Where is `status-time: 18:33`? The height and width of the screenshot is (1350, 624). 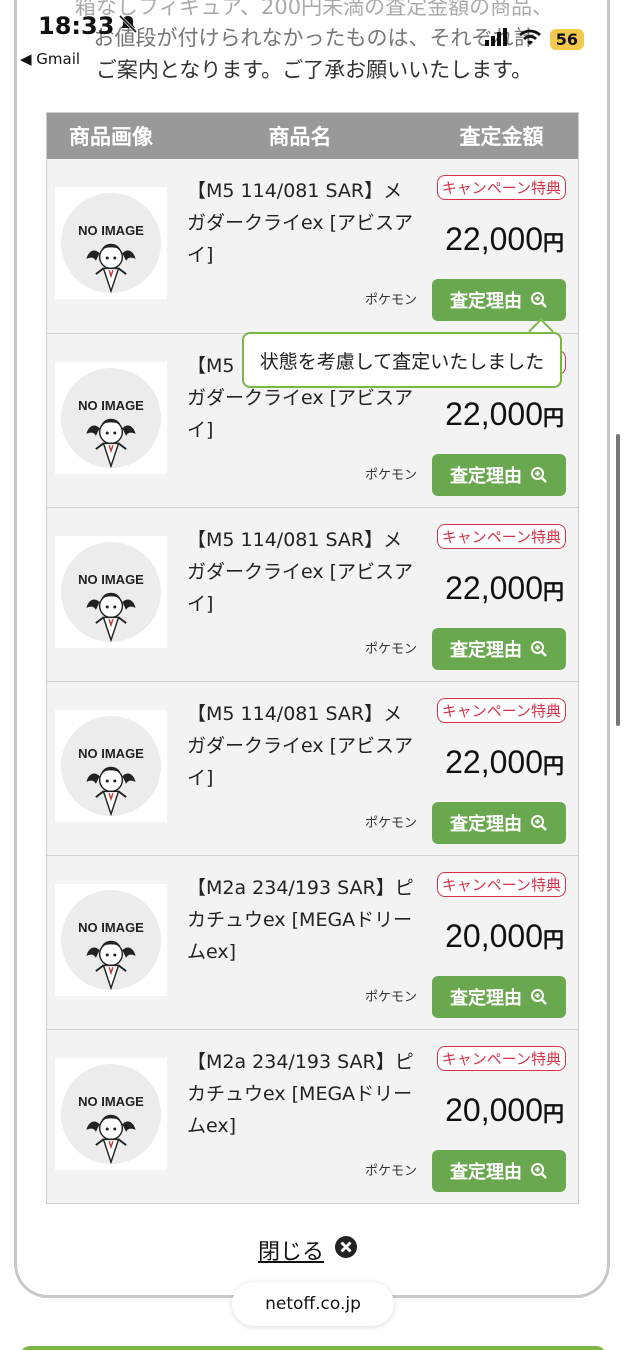 status-time: 18:33 is located at coordinates (88, 26).